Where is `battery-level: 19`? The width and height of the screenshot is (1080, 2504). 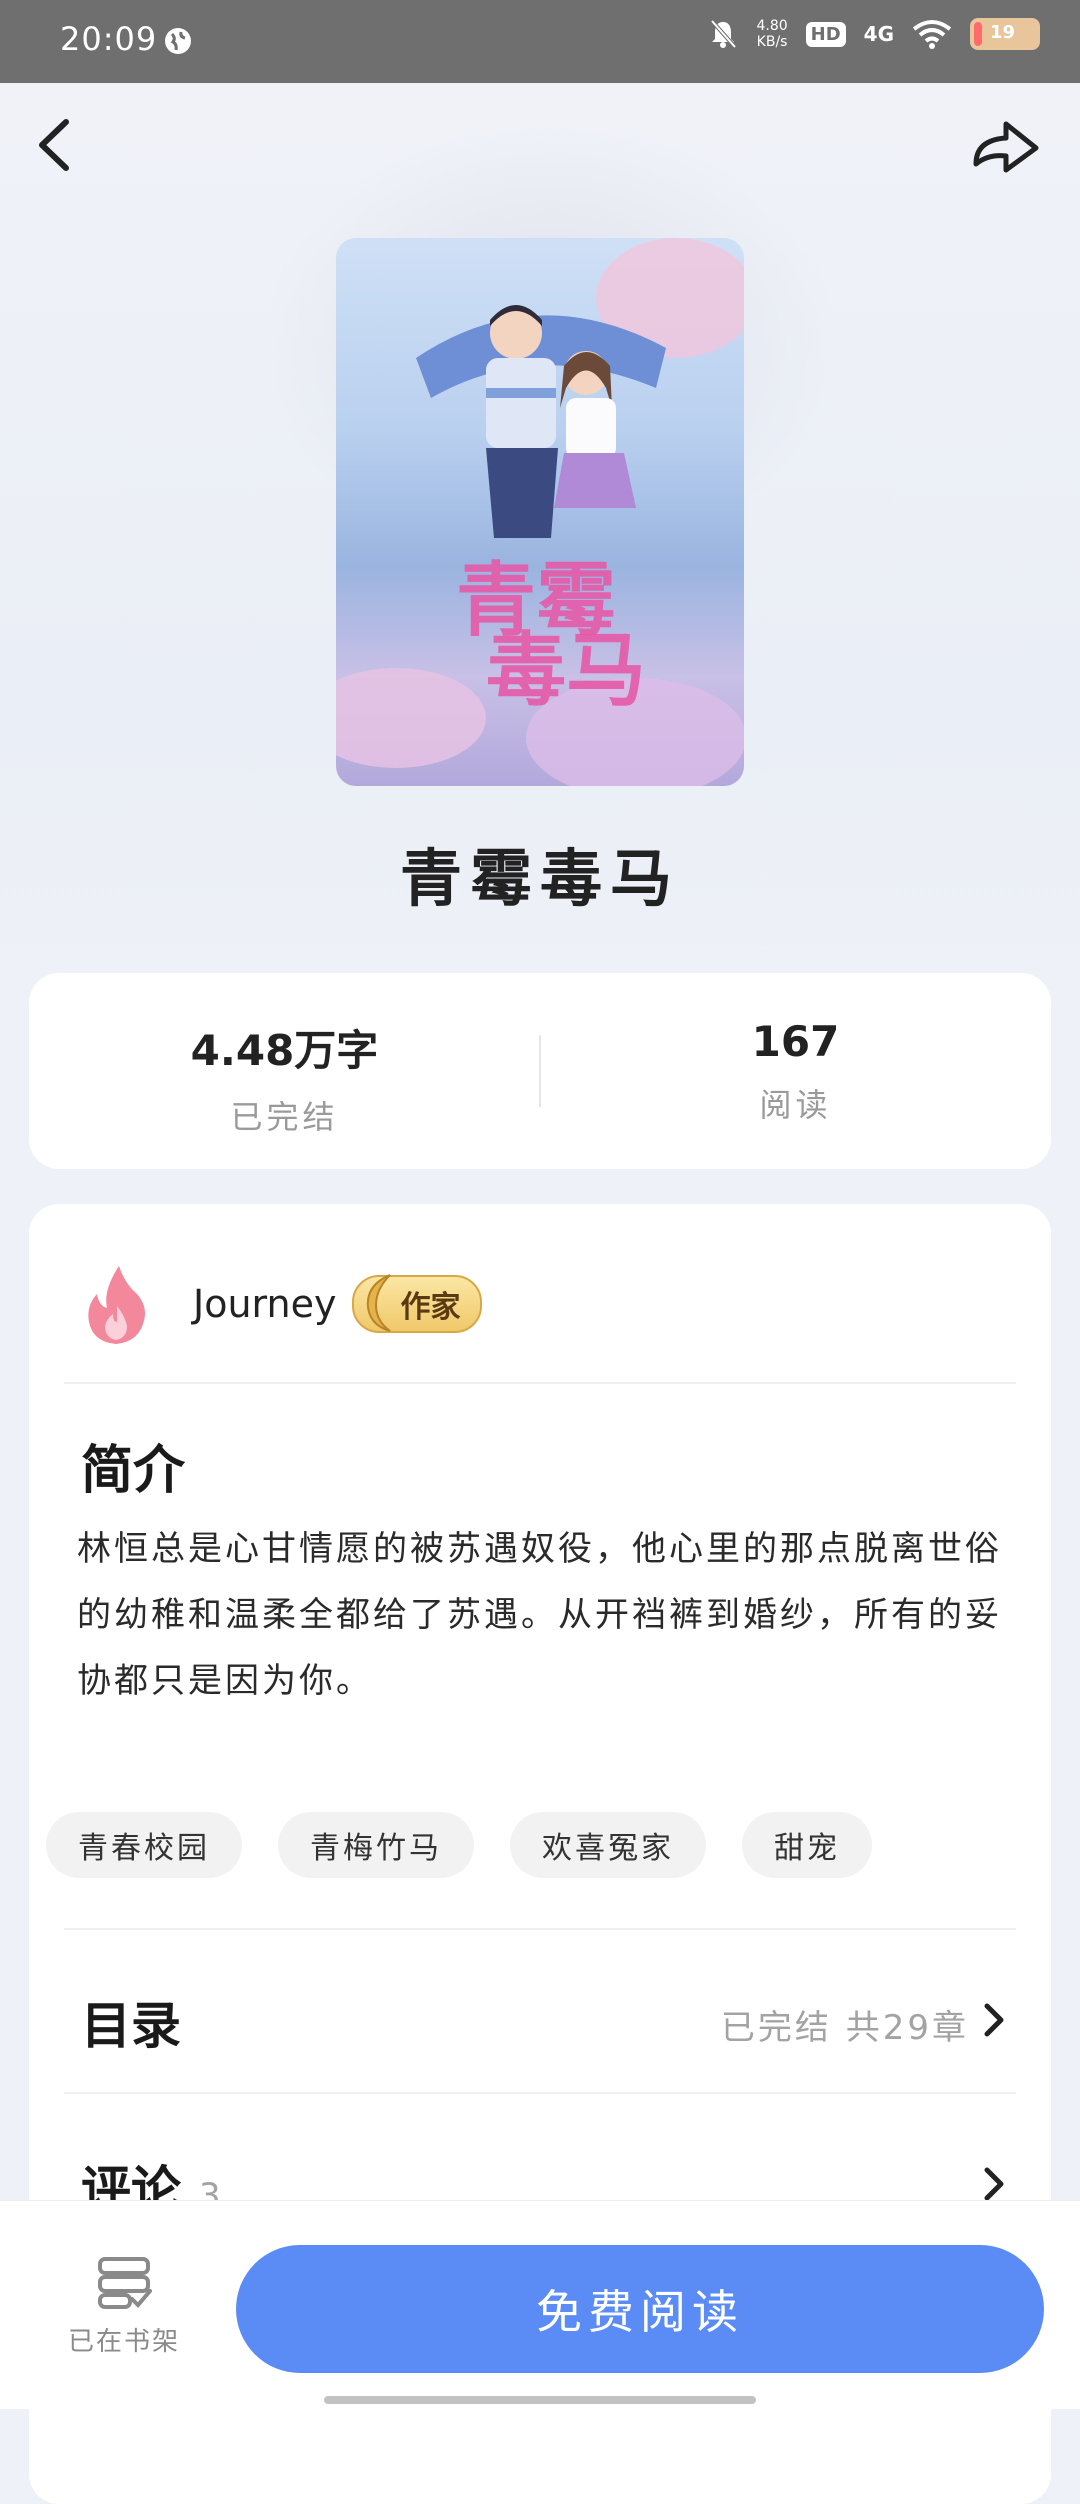 battery-level: 19 is located at coordinates (1003, 32).